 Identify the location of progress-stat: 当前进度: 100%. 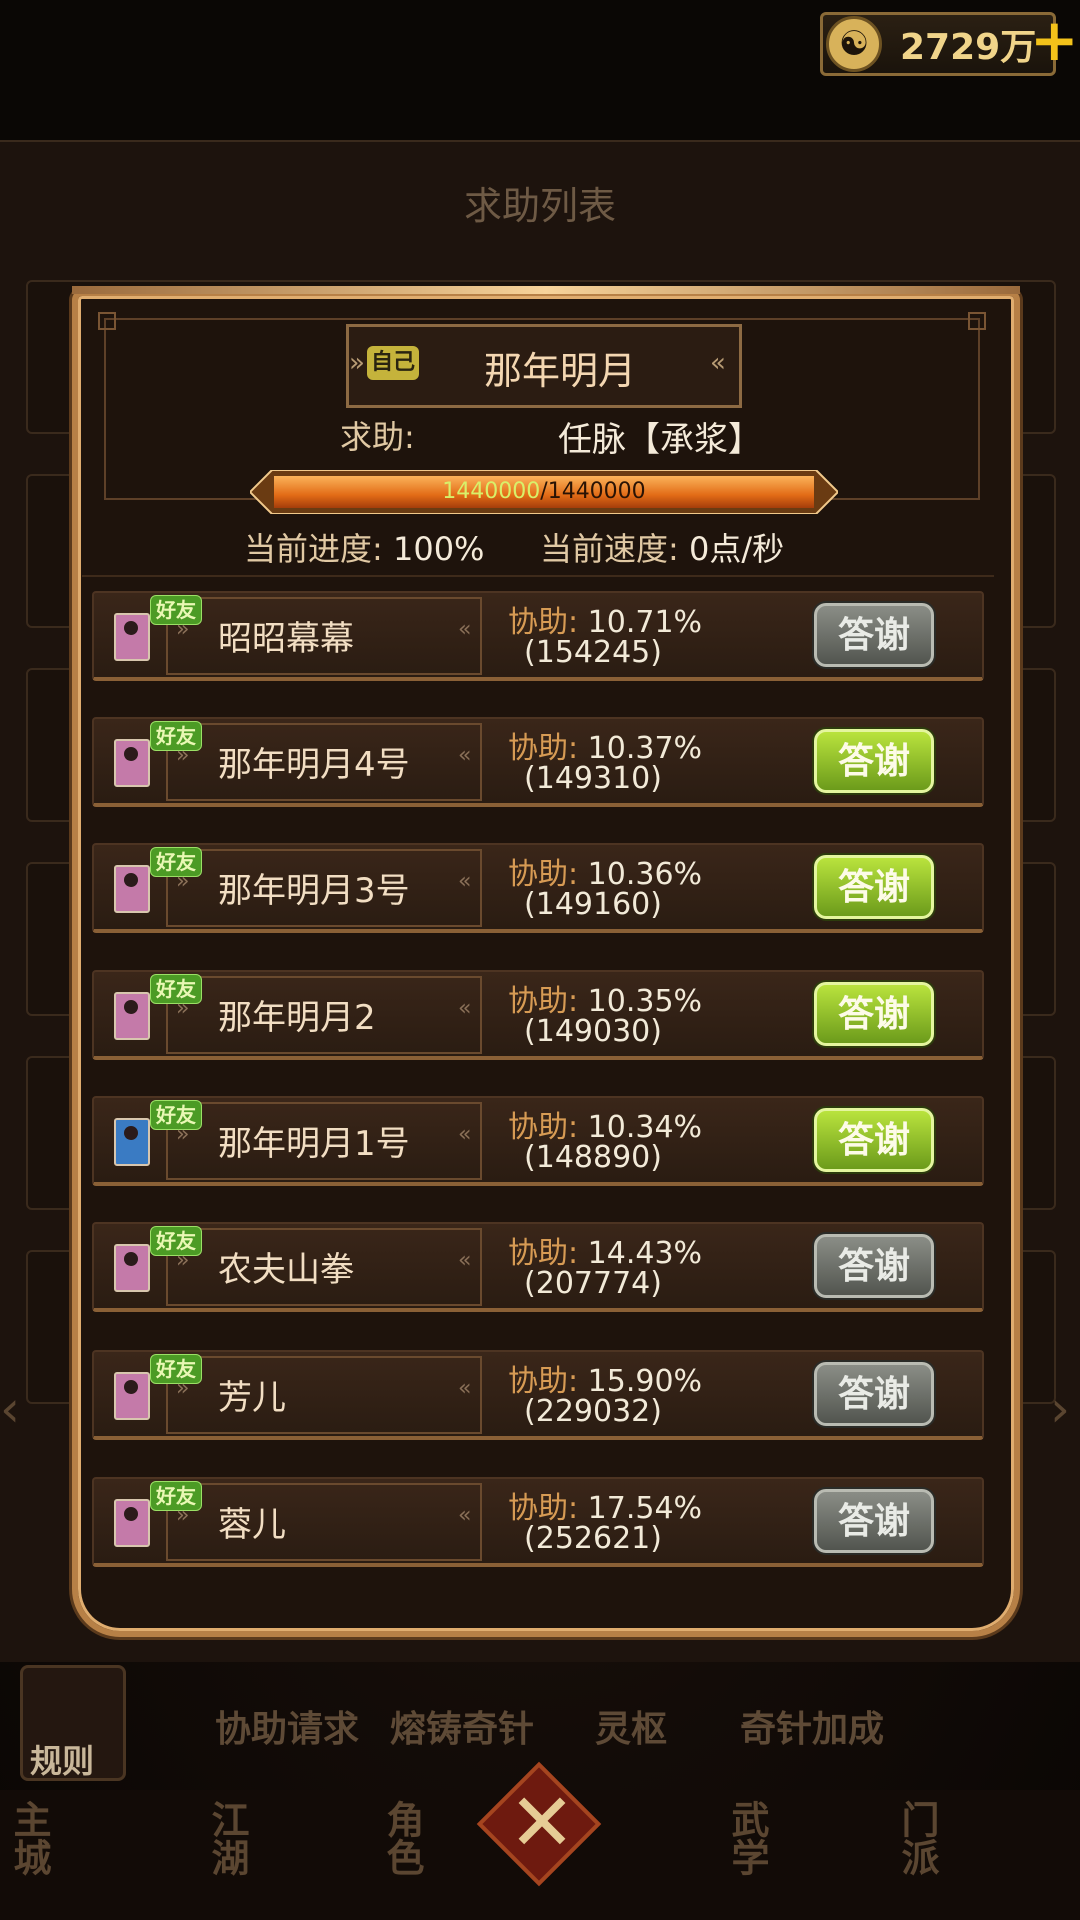
(364, 547).